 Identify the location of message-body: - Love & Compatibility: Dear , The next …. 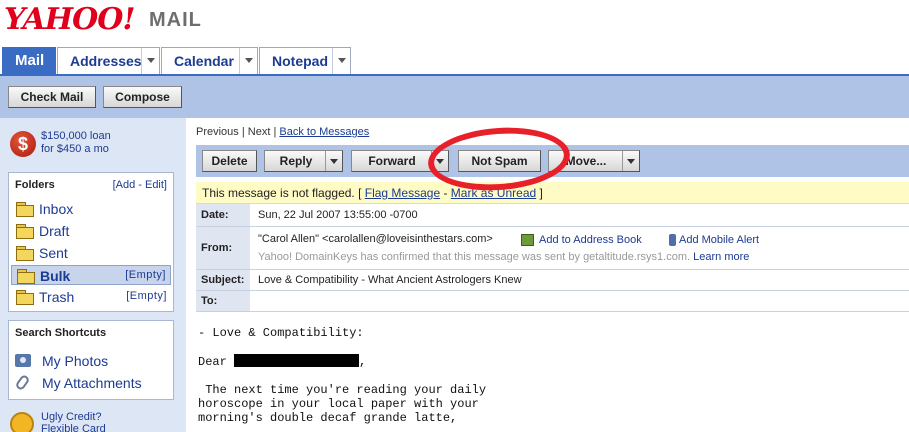
(342, 375).